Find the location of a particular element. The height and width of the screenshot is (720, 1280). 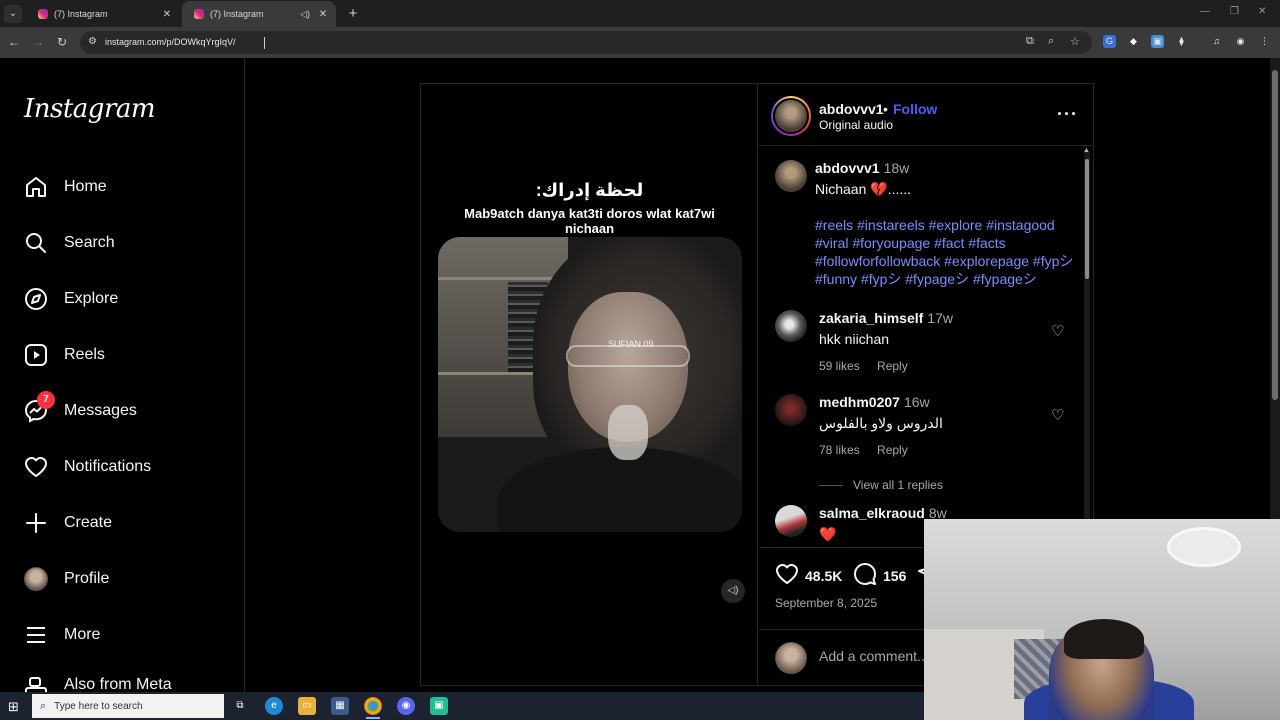

task-view-icon: ⧉ is located at coordinates (240, 706).